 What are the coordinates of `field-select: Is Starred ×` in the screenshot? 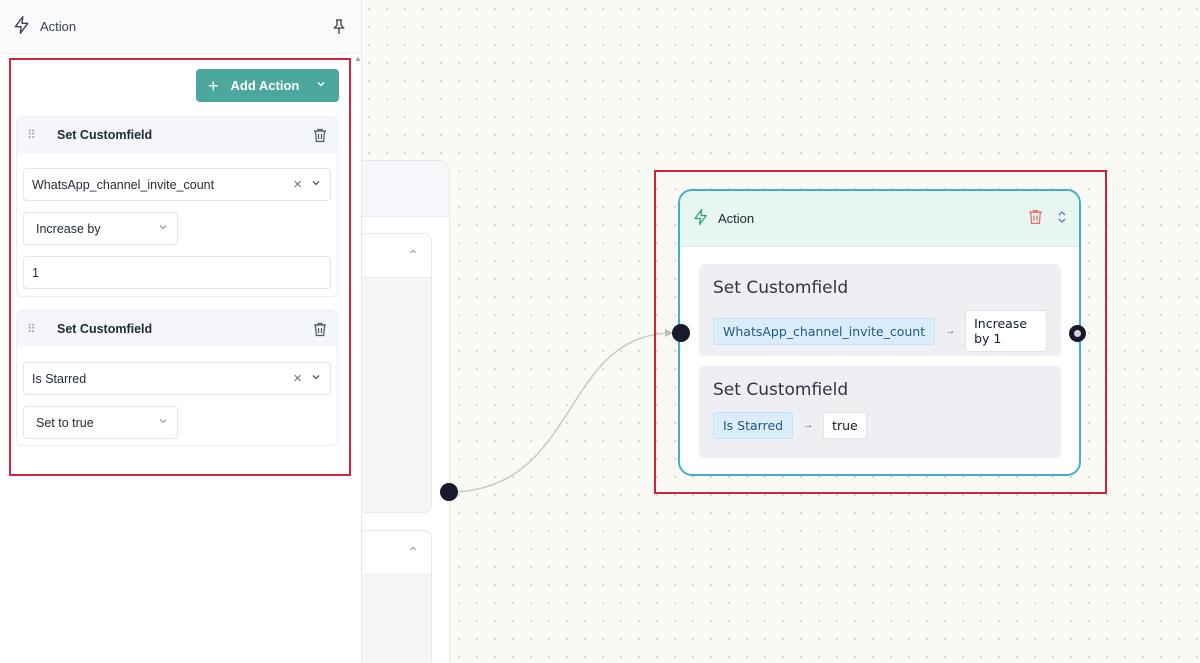 It's located at (177, 378).